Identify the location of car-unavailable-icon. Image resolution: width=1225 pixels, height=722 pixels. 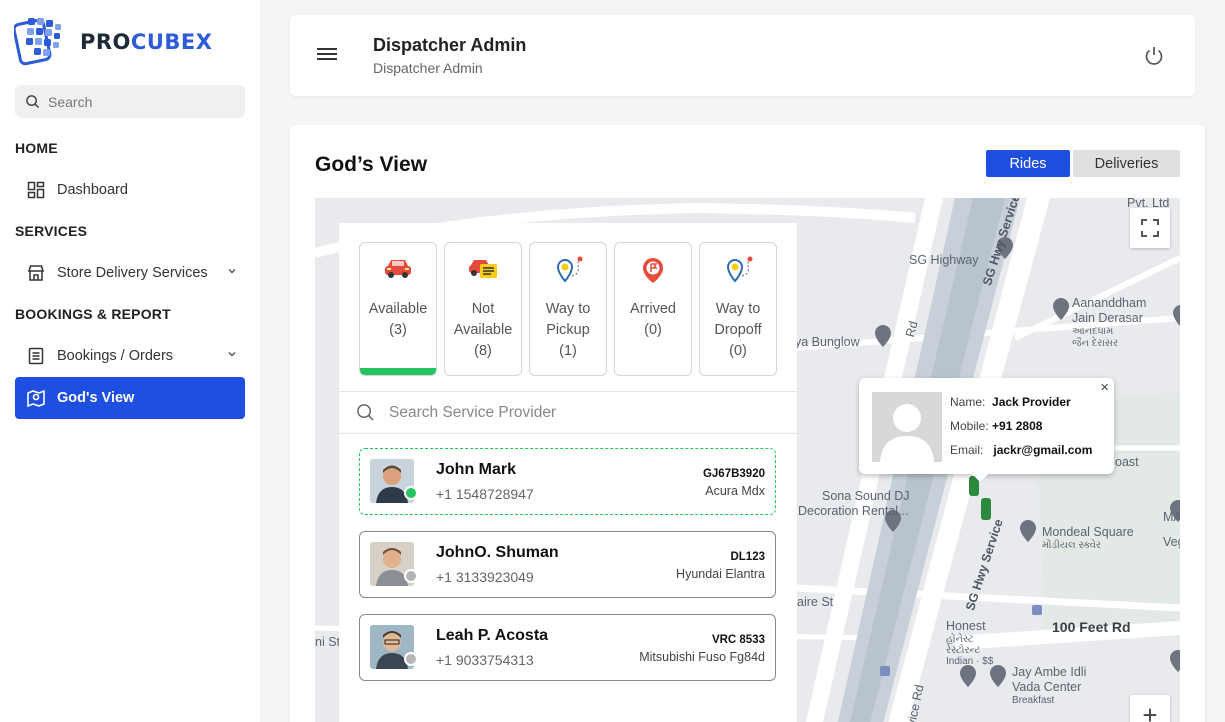
(483, 270).